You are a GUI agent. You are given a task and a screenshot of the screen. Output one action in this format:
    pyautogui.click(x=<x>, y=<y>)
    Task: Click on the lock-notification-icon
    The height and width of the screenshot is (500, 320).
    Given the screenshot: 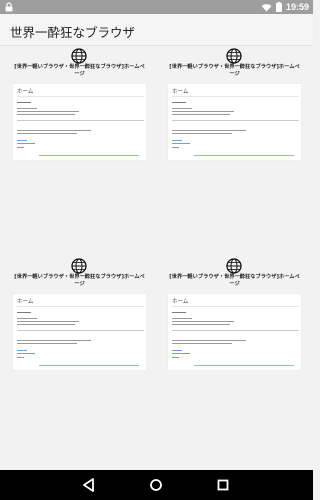 What is the action you would take?
    pyautogui.click(x=9, y=7)
    